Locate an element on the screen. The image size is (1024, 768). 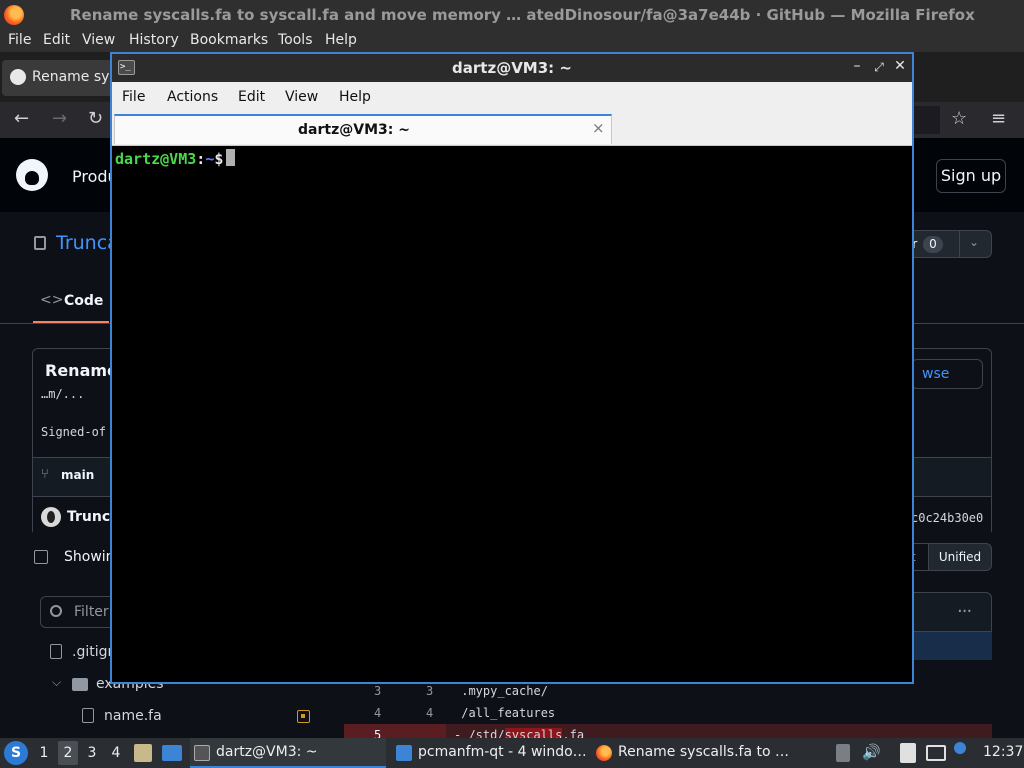
firefox-tab-label: Rename sys is located at coordinates (74, 77).